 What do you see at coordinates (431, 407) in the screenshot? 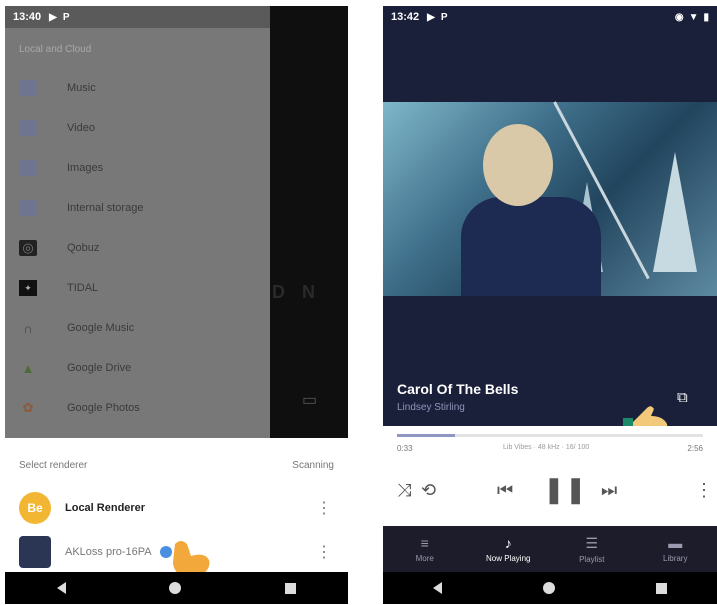
I see `track-artist: Lindsey Stirling` at bounding box center [431, 407].